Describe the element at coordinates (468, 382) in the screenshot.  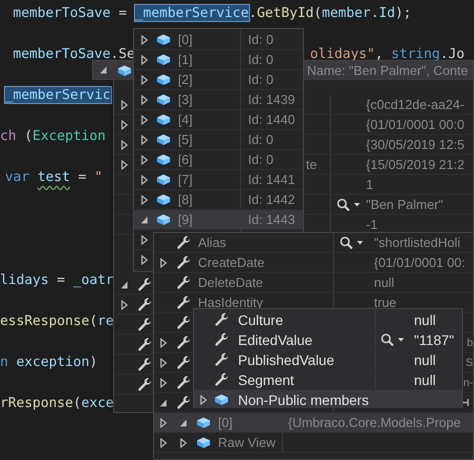
I see `member-value: n-` at that location.